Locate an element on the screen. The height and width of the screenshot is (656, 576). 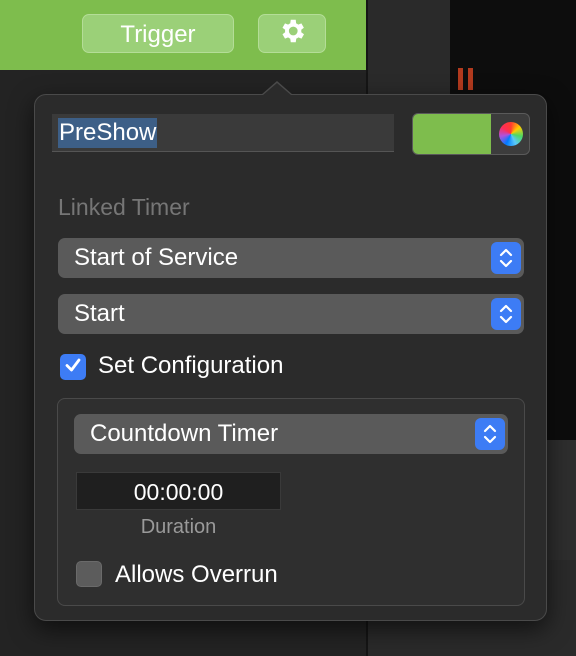
gear-icon is located at coordinates (292, 33).